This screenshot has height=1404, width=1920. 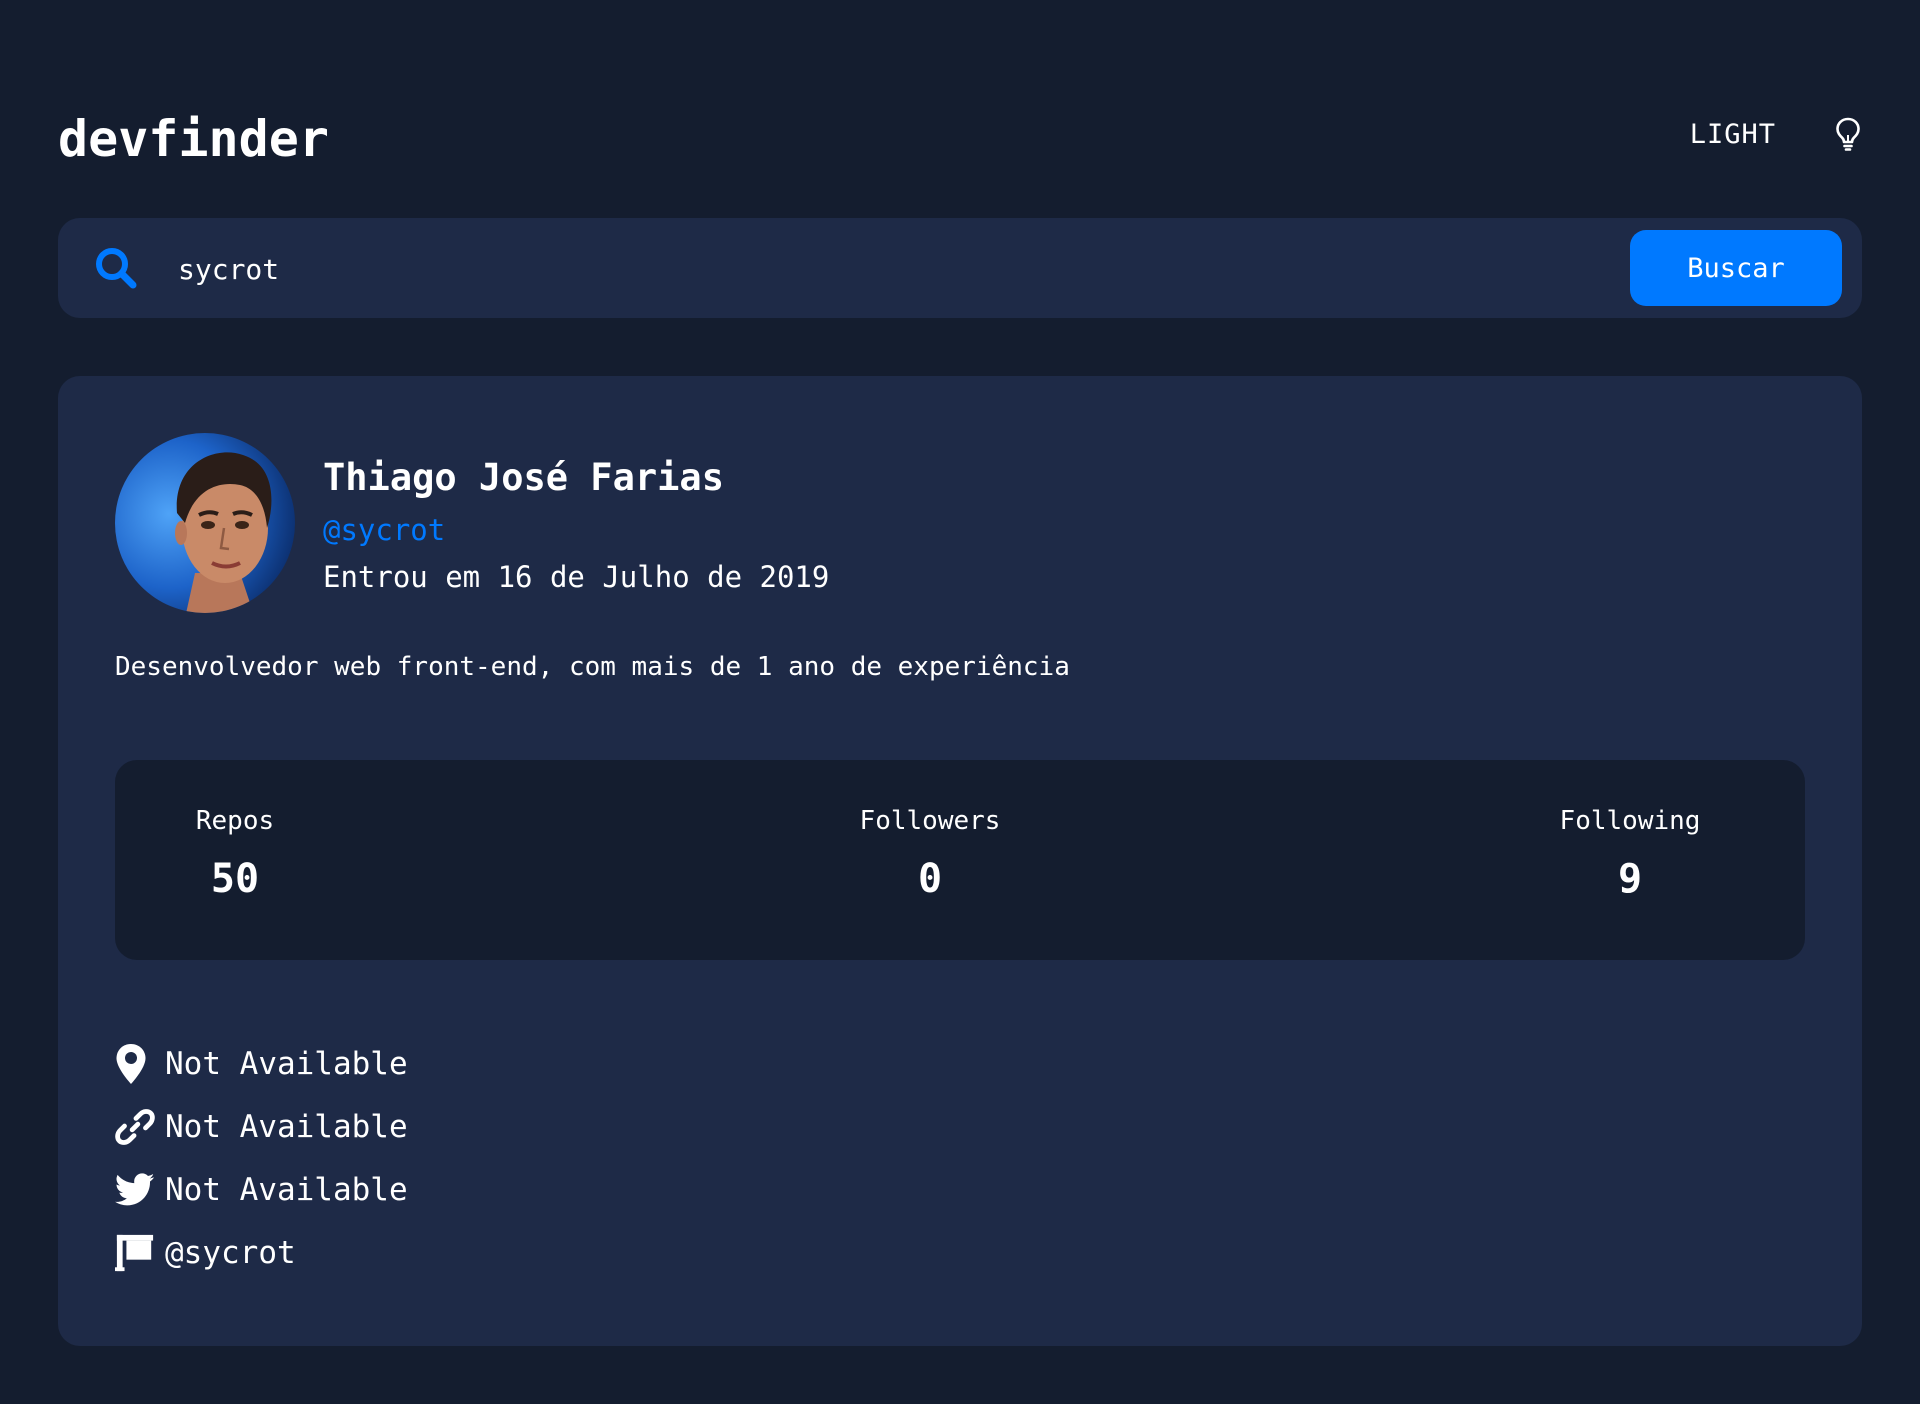 I want to click on search-bar: Buscar, so click(x=960, y=268).